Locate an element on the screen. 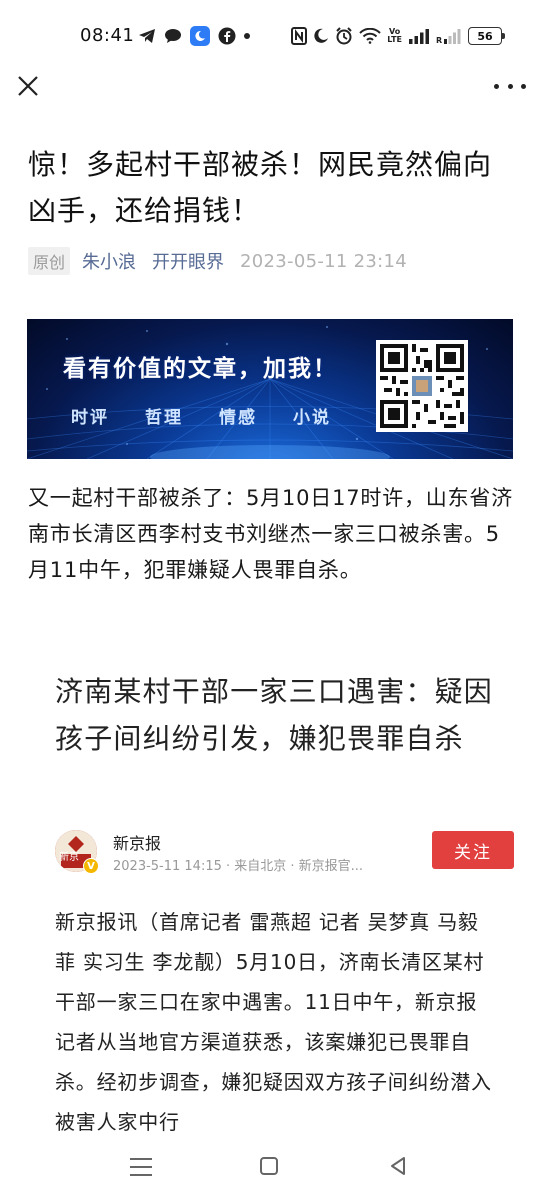  embed-title: 济南某村干部一家三口遇害：疑因孩子间纠纷引发，嫌犯畏罪自杀 is located at coordinates (274, 715).